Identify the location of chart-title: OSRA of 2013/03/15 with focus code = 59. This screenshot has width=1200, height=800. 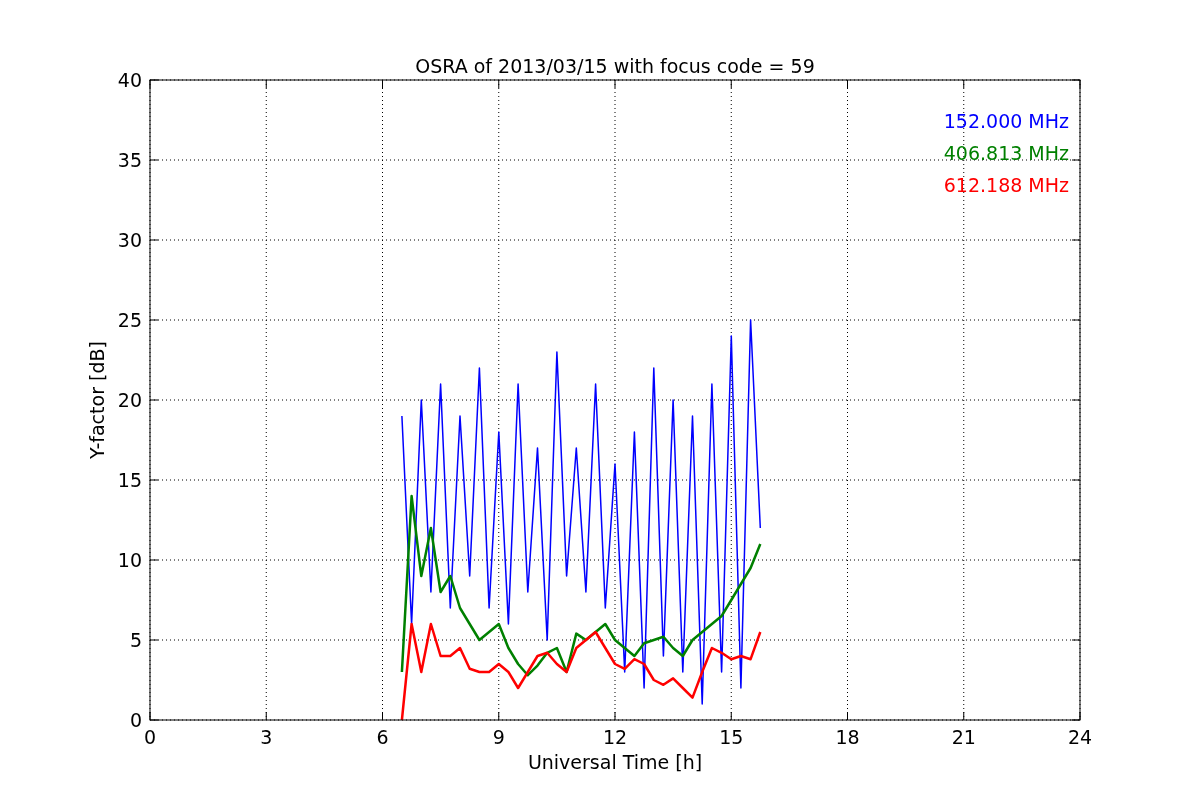
(615, 66).